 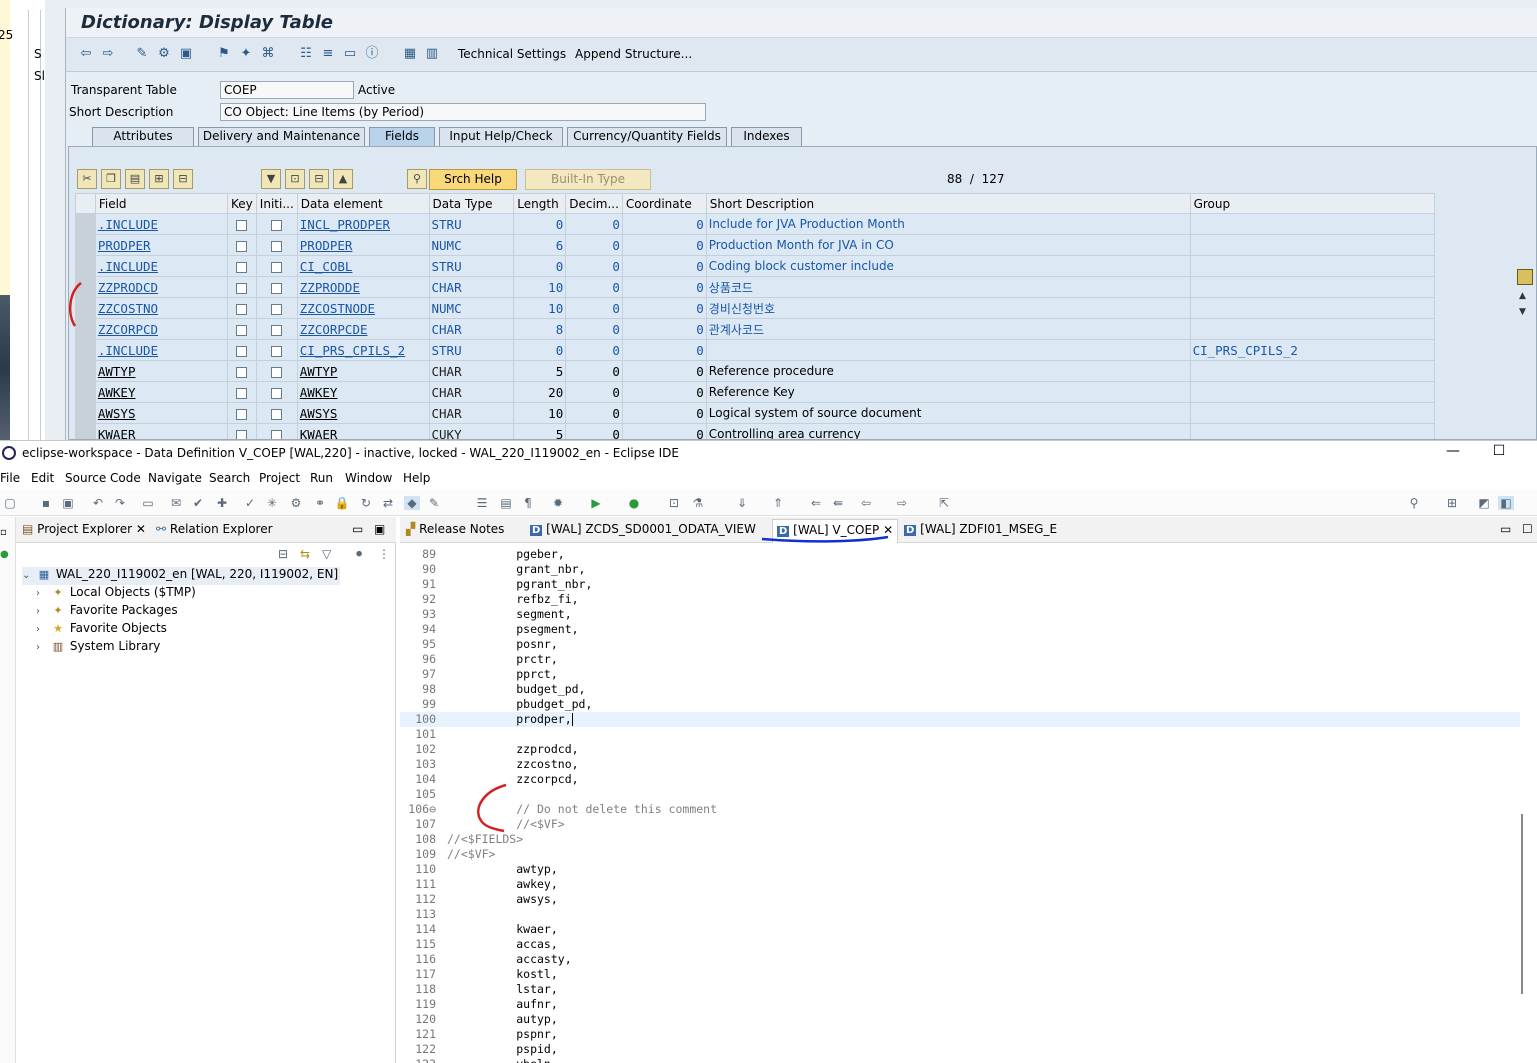 I want to click on code-line: 122 pspid,, so click(x=960, y=1049).